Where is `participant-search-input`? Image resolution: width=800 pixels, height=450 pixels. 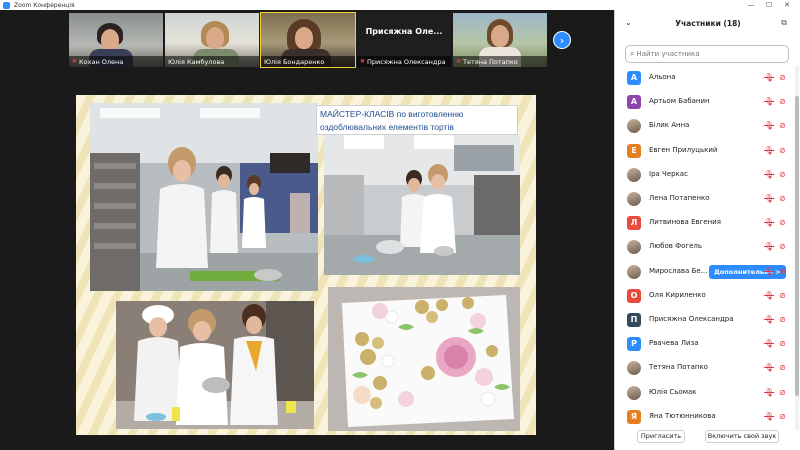 participant-search-input is located at coordinates (706, 54).